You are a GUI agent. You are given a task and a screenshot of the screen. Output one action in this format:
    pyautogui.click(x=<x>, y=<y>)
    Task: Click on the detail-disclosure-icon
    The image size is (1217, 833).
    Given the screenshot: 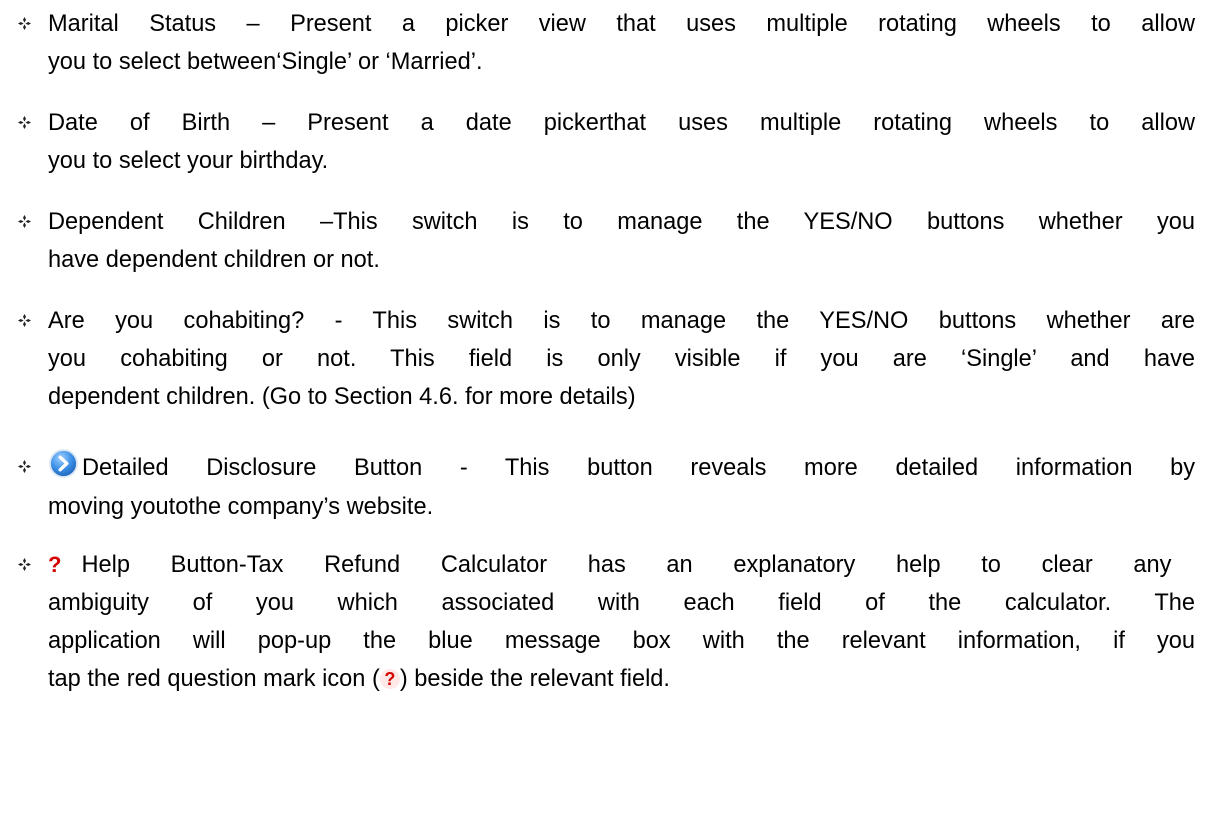 What is the action you would take?
    pyautogui.click(x=63, y=463)
    